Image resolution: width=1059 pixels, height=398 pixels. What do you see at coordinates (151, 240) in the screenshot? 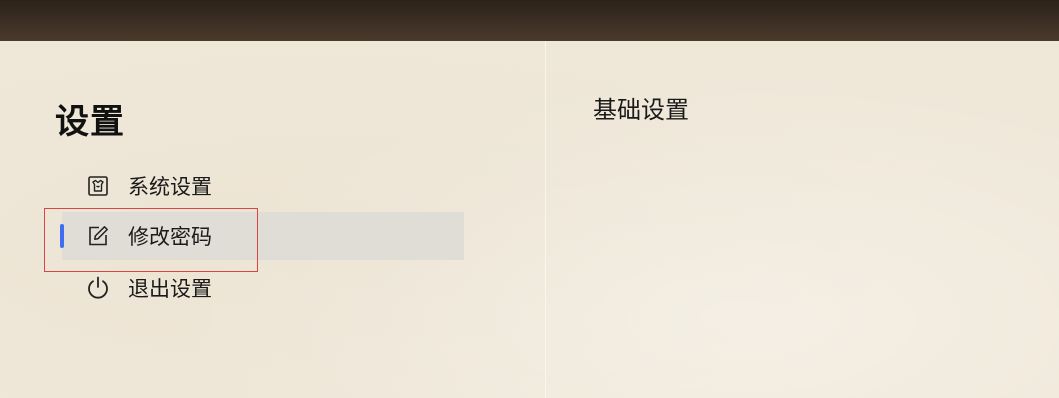
I see `highlight-box` at bounding box center [151, 240].